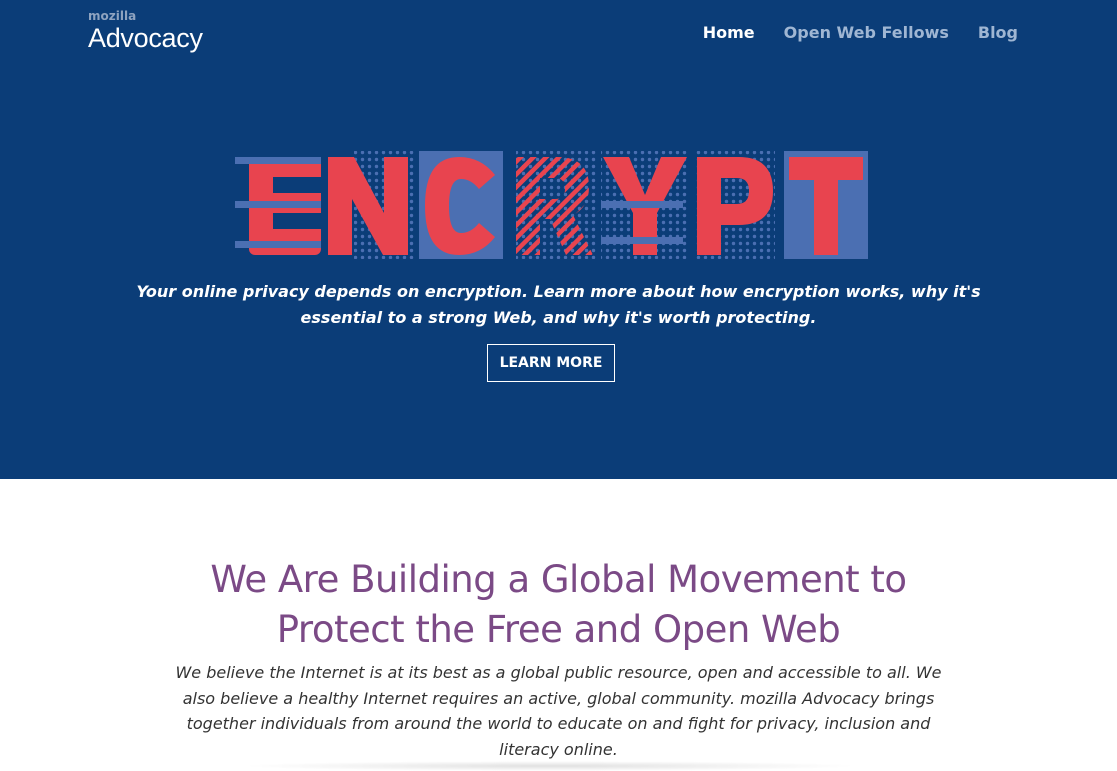  I want to click on card-shadow, so click(550, 766).